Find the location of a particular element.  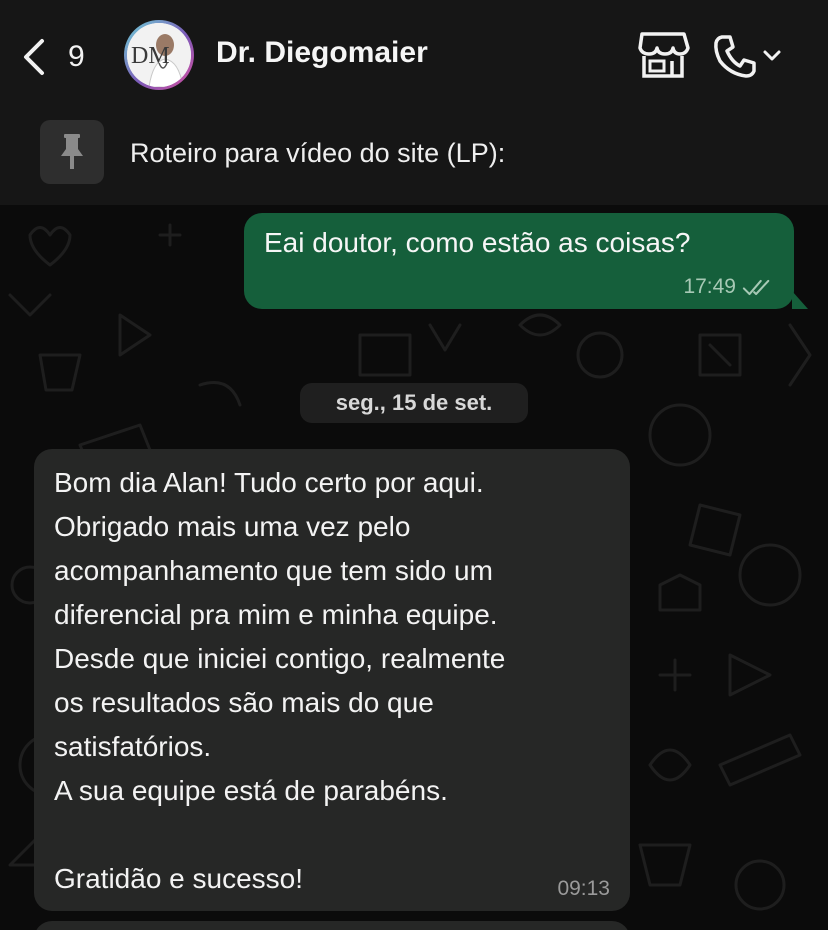

avatar-portrait: DM is located at coordinates (159, 55).